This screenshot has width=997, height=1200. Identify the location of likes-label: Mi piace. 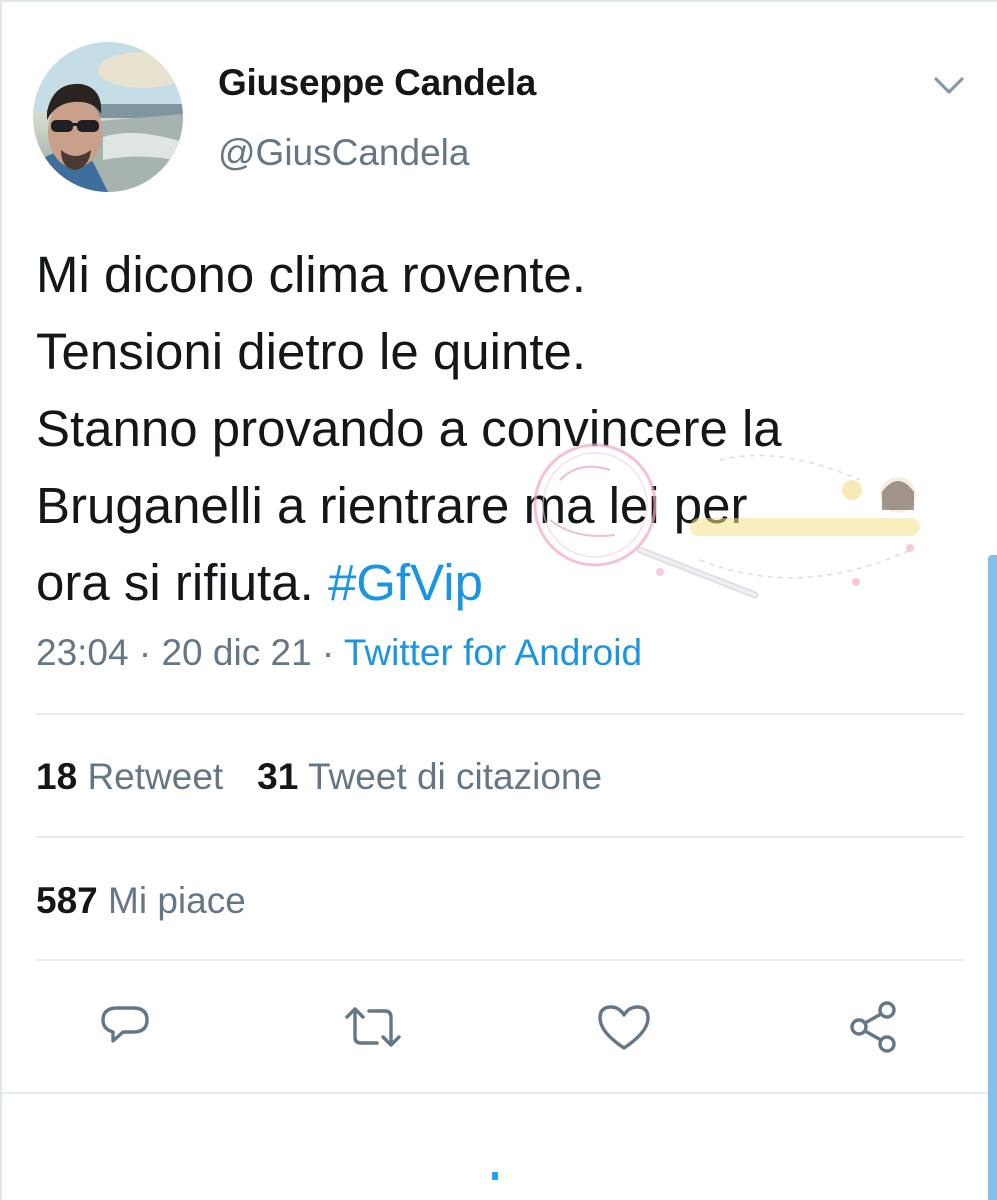
(177, 900).